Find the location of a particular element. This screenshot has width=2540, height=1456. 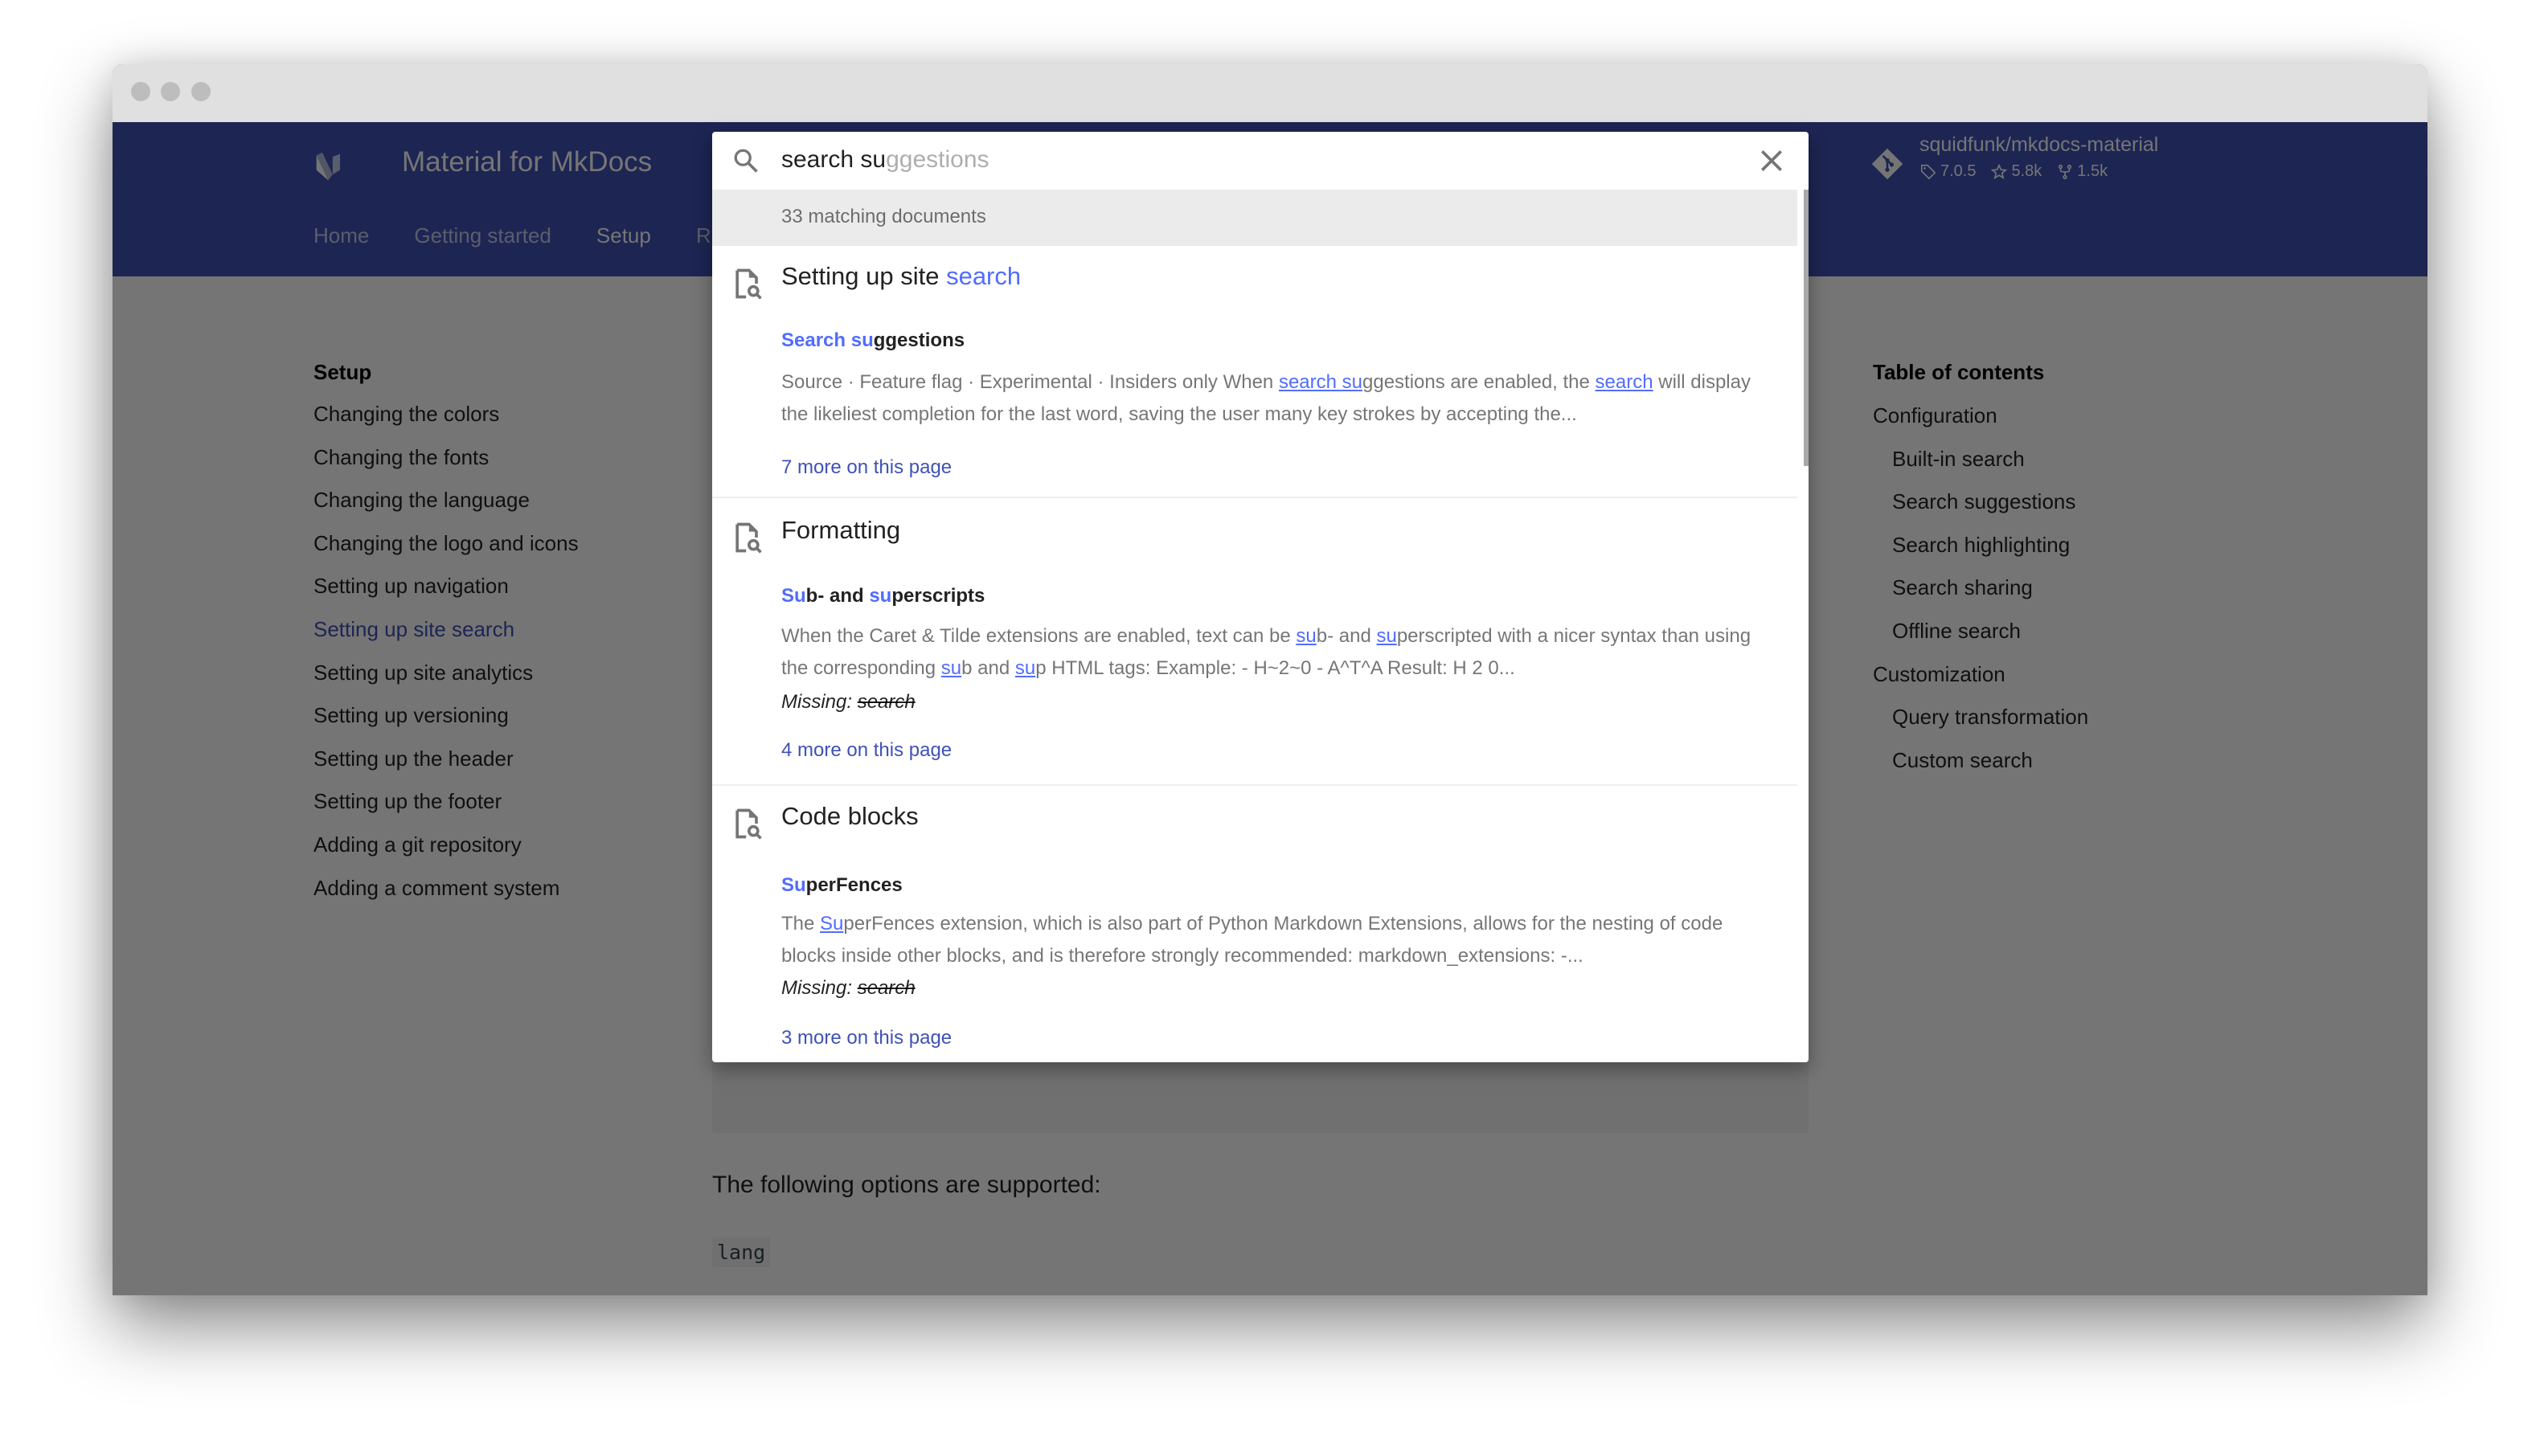

result-title-highlight: search is located at coordinates (984, 276).